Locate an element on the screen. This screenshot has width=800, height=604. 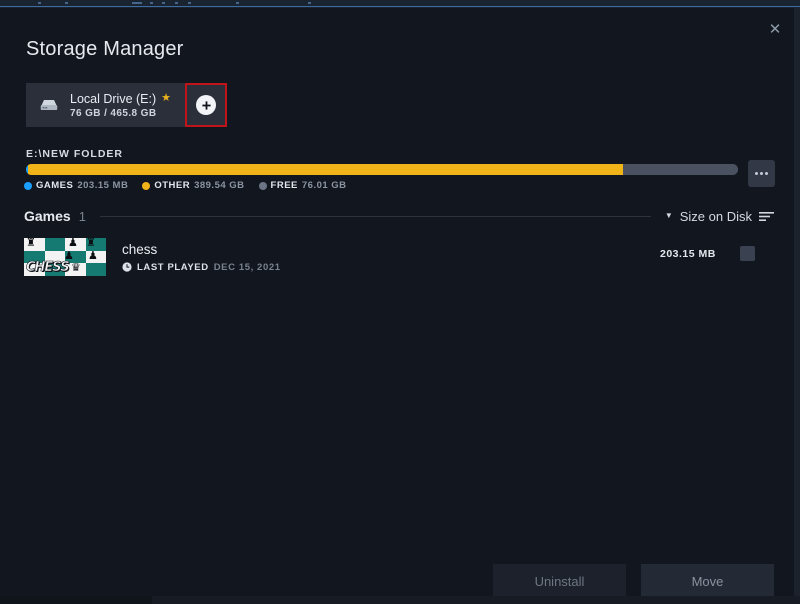
plus-circle-icon is located at coordinates (206, 105).